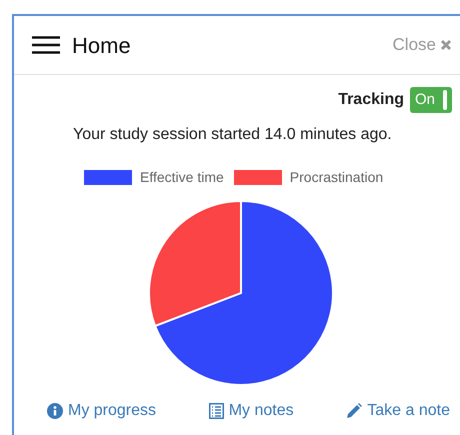  What do you see at coordinates (101, 46) in the screenshot?
I see `page-title: Home` at bounding box center [101, 46].